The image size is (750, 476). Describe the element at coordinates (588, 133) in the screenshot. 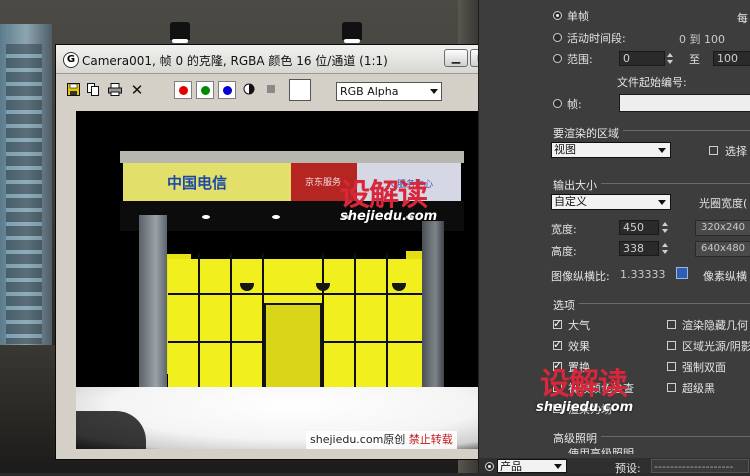

I see `area-section-title: 要渲染的区域` at that location.